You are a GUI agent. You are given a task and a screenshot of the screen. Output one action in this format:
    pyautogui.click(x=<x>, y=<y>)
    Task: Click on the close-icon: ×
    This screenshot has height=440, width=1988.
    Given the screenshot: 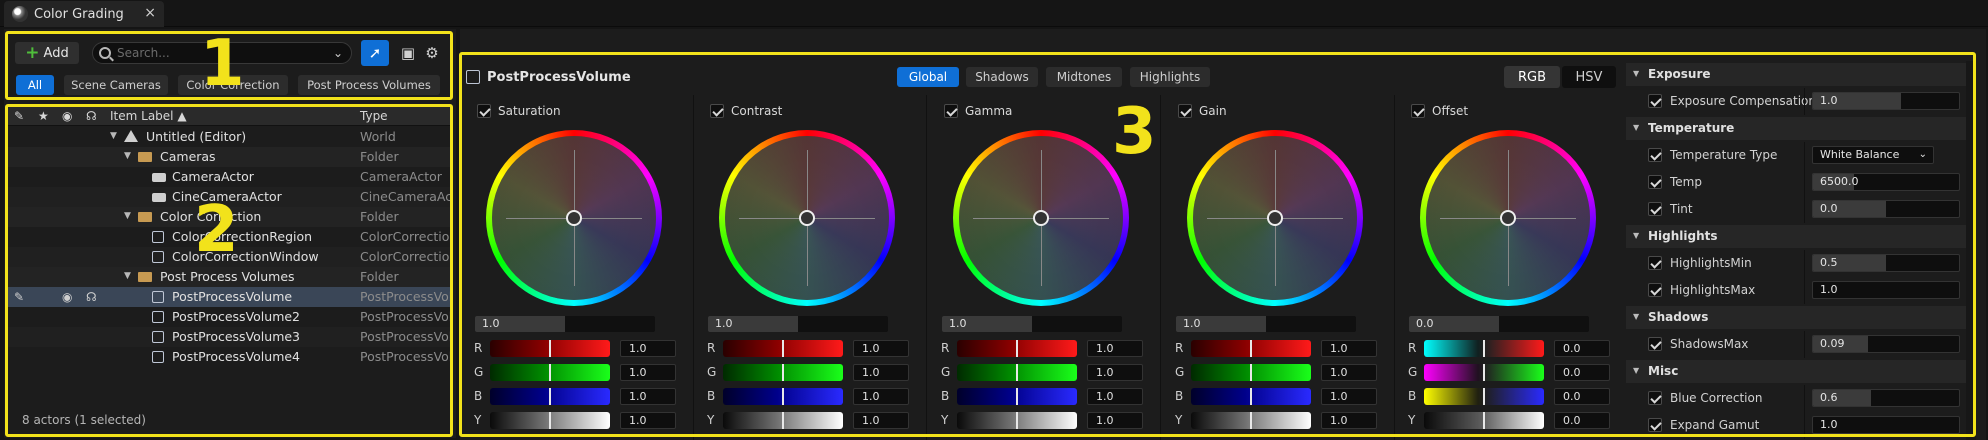 What is the action you would take?
    pyautogui.click(x=150, y=13)
    